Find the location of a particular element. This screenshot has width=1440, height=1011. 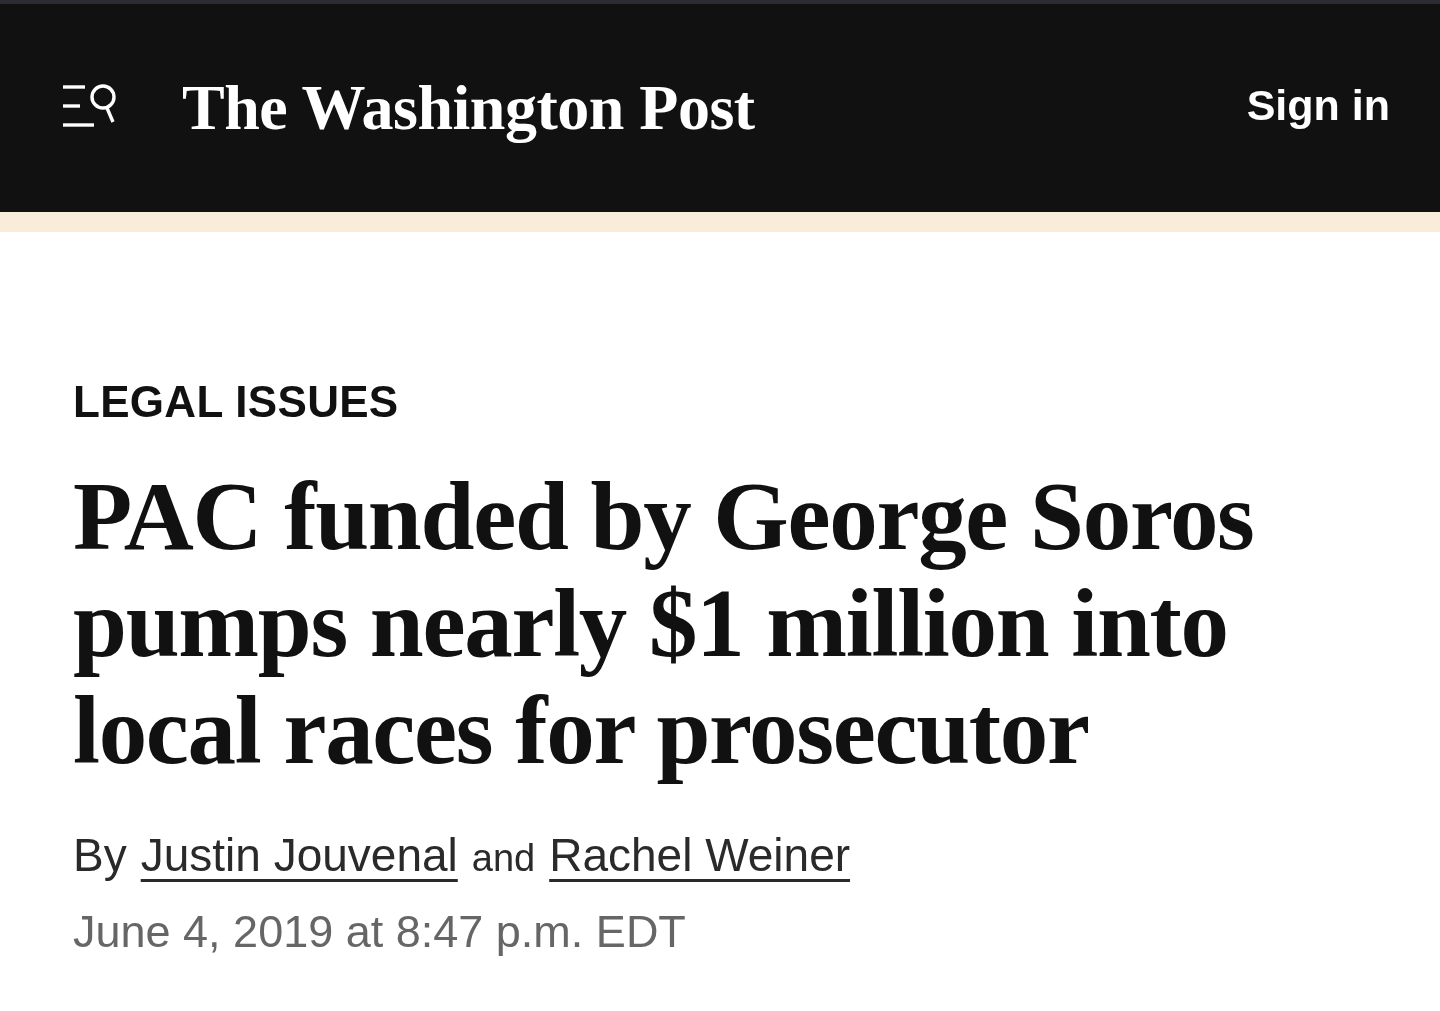

menu-search-icon is located at coordinates (91, 107).